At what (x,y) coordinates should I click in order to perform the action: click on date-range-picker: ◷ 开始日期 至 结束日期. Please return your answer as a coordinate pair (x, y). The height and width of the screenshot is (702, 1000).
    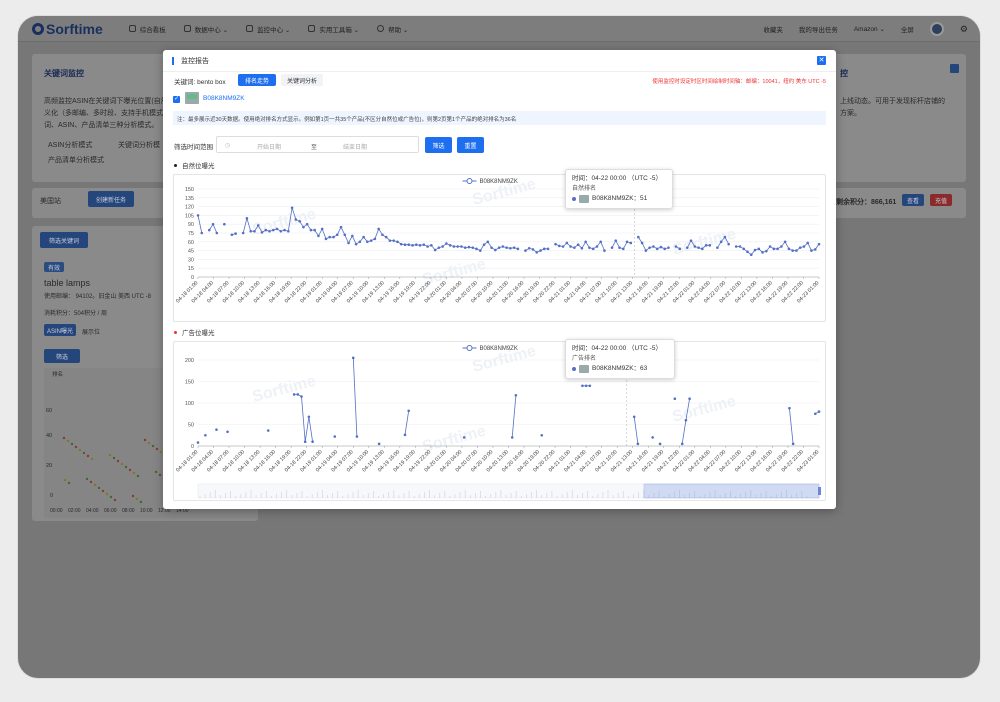
    Looking at the image, I should click on (317, 144).